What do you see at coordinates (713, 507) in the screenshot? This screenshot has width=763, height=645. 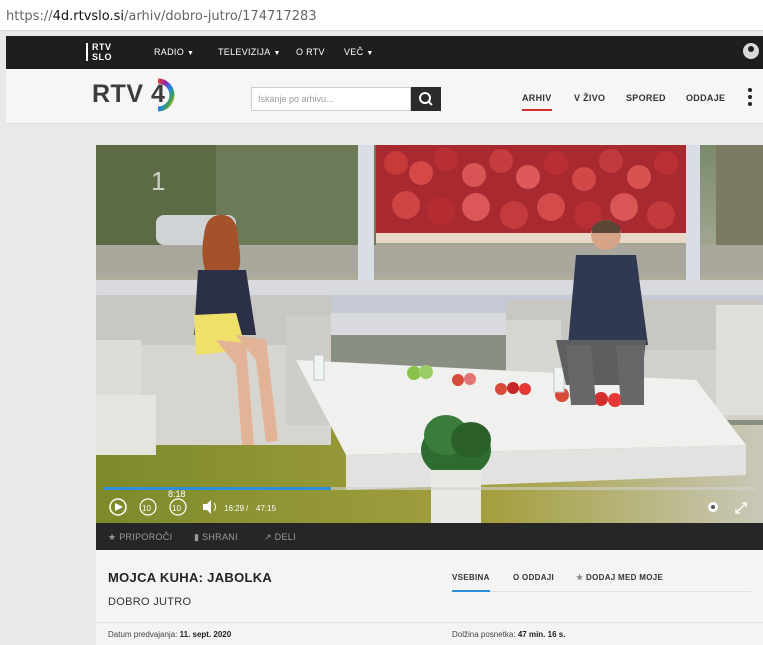 I see `settings-button` at bounding box center [713, 507].